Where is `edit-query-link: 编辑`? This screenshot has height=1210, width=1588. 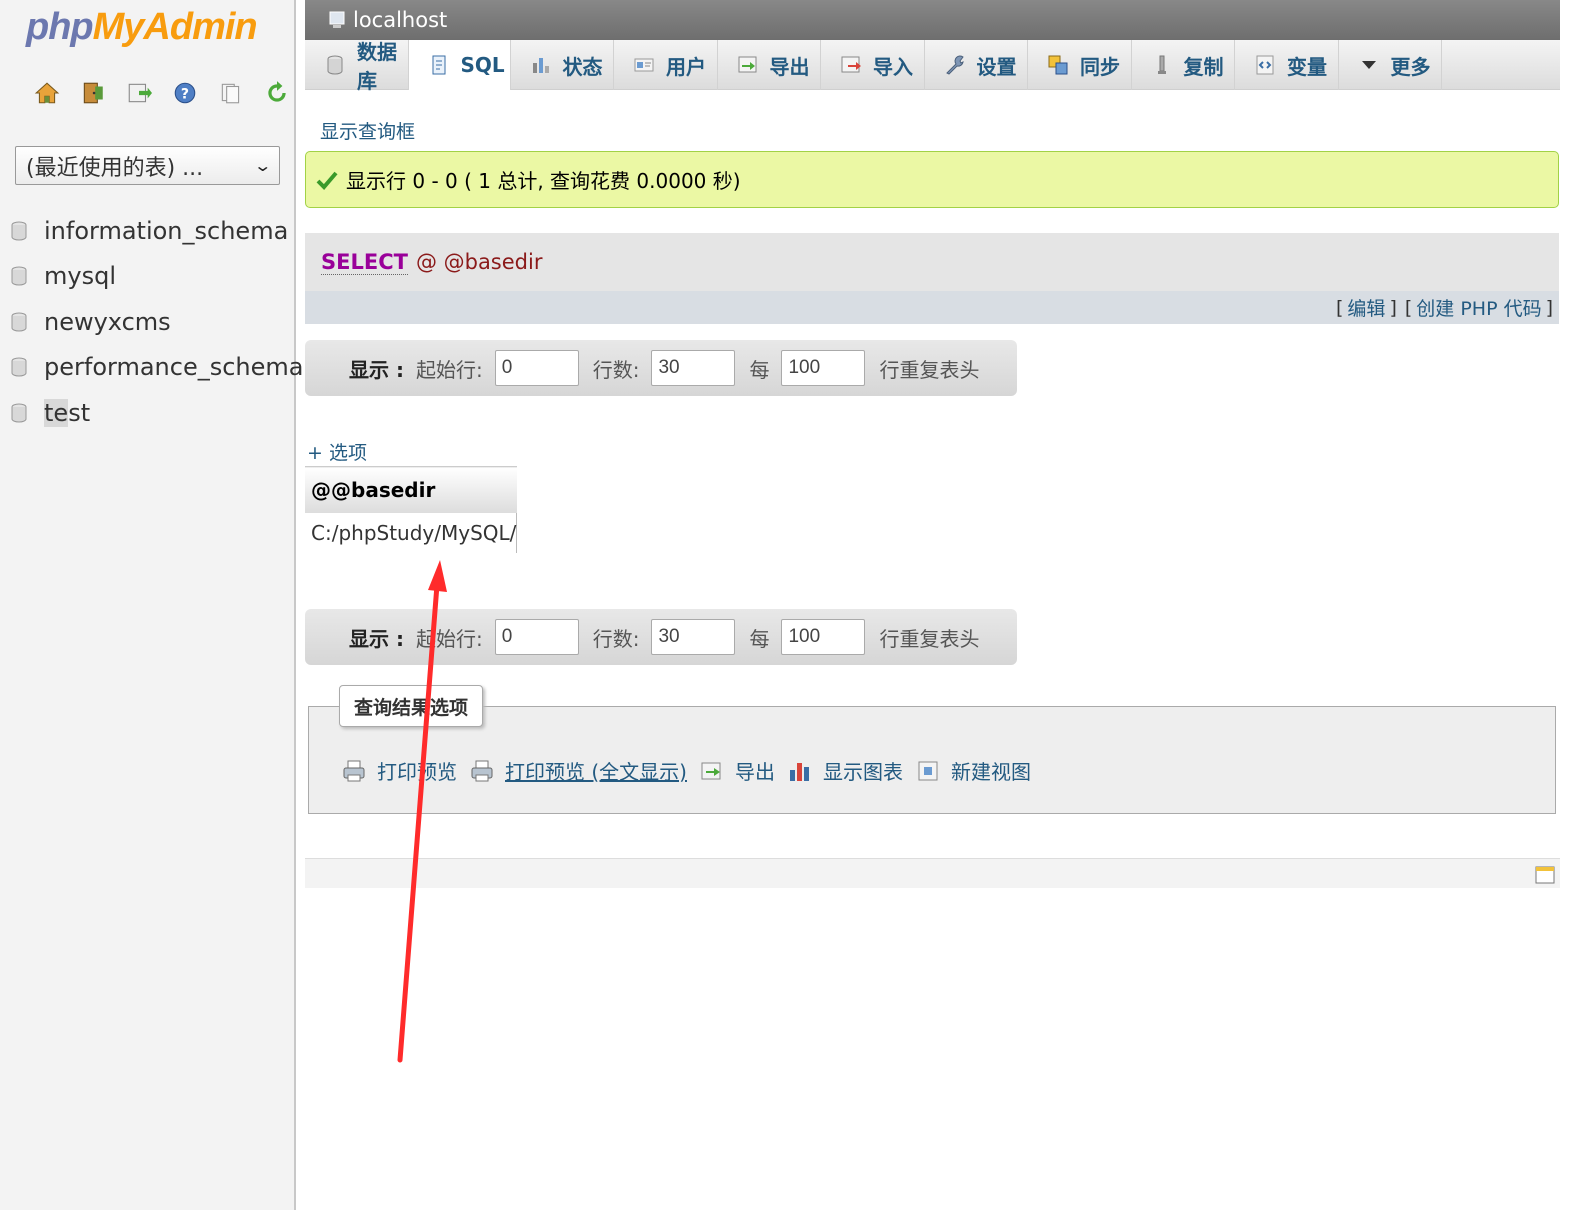
edit-query-link: 编辑 is located at coordinates (1366, 307).